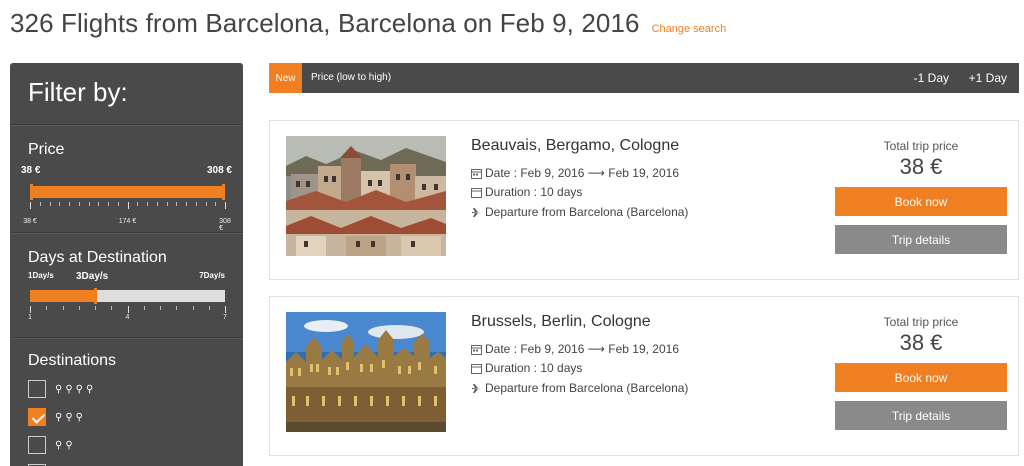  Describe the element at coordinates (31, 192) in the screenshot. I see `price-slider-min-handle` at that location.